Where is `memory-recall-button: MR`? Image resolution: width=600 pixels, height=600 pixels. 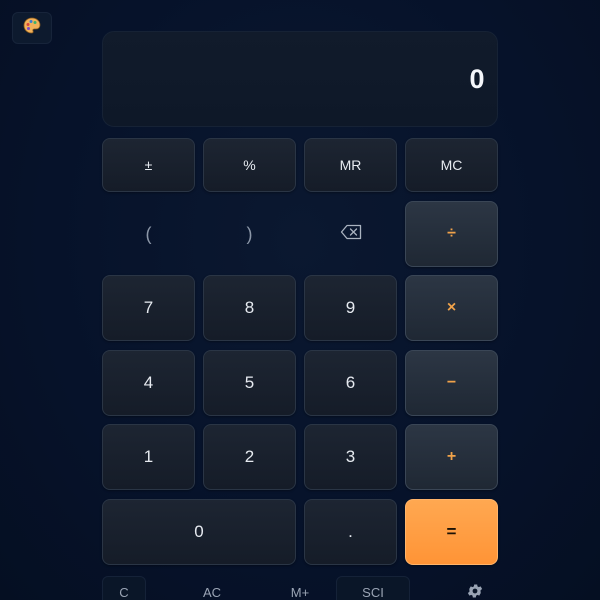 memory-recall-button: MR is located at coordinates (350, 165).